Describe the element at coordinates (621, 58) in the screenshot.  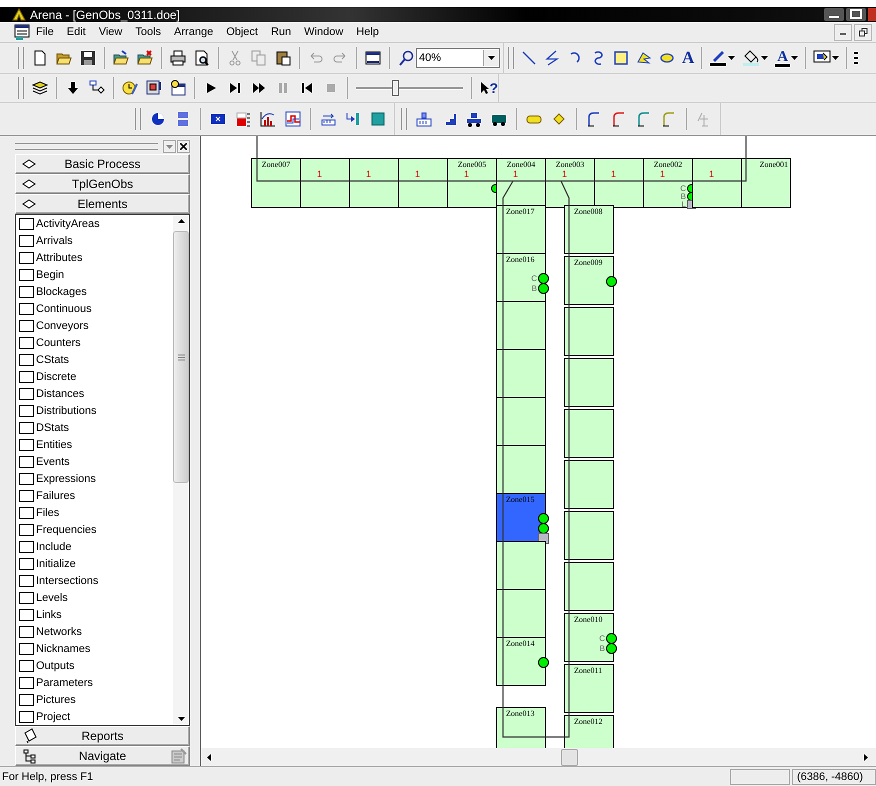
I see `rectangle-icon` at that location.